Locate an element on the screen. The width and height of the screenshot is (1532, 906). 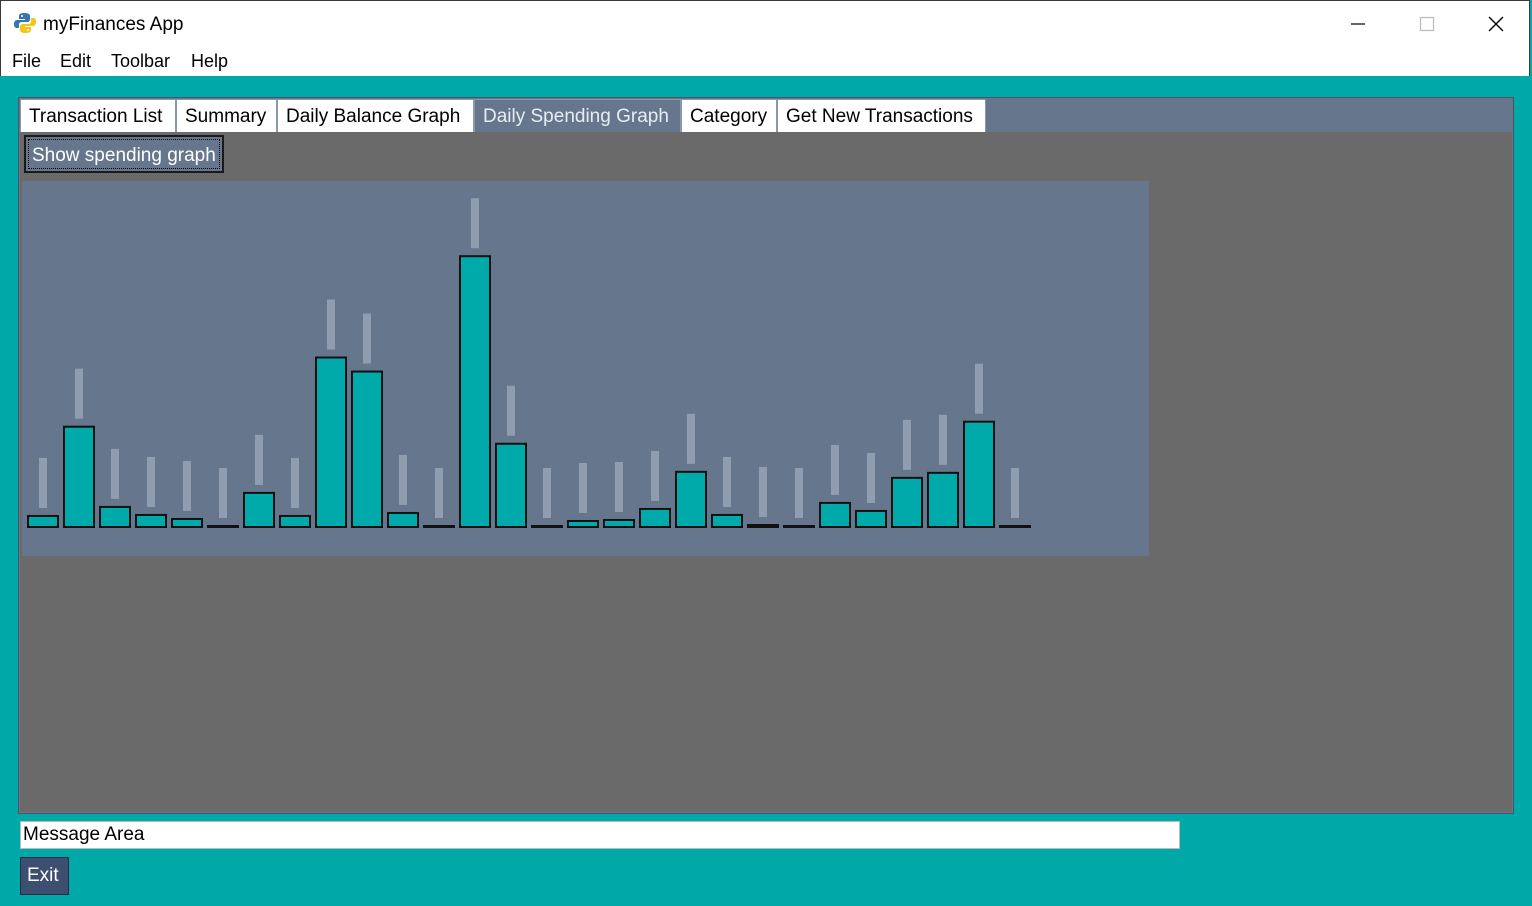
menu-edit: Edit is located at coordinates (75, 61).